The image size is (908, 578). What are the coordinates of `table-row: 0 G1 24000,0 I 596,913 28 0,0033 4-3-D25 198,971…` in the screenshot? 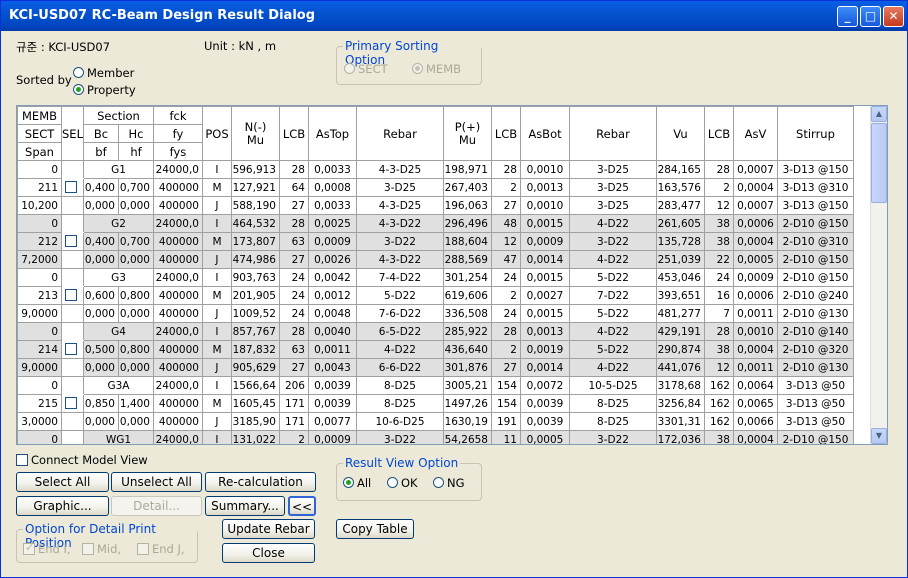 It's located at (435, 169).